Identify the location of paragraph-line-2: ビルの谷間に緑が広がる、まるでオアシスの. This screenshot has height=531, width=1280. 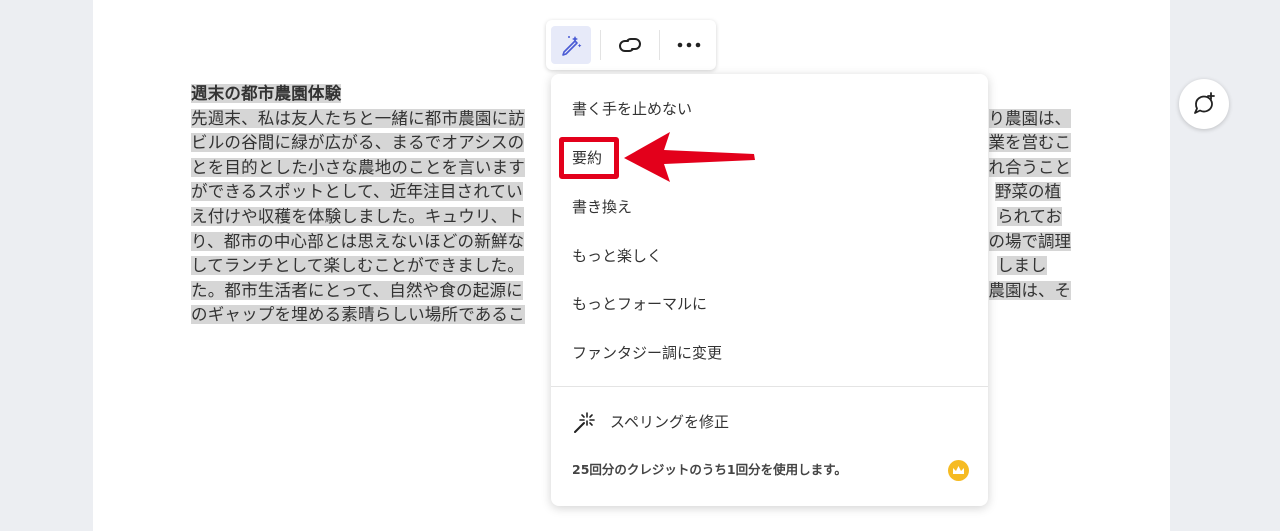
(358, 143).